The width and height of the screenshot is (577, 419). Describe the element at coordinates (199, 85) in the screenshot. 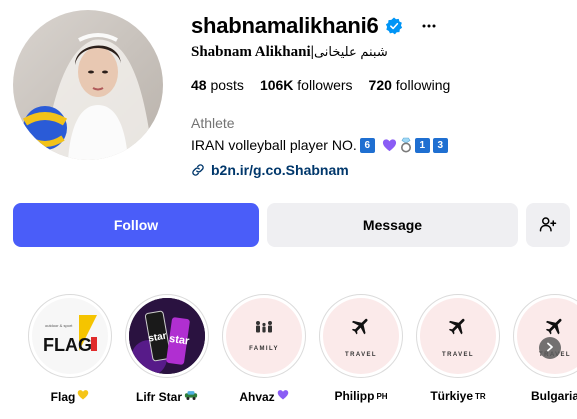

I see `posts-count: 48` at that location.